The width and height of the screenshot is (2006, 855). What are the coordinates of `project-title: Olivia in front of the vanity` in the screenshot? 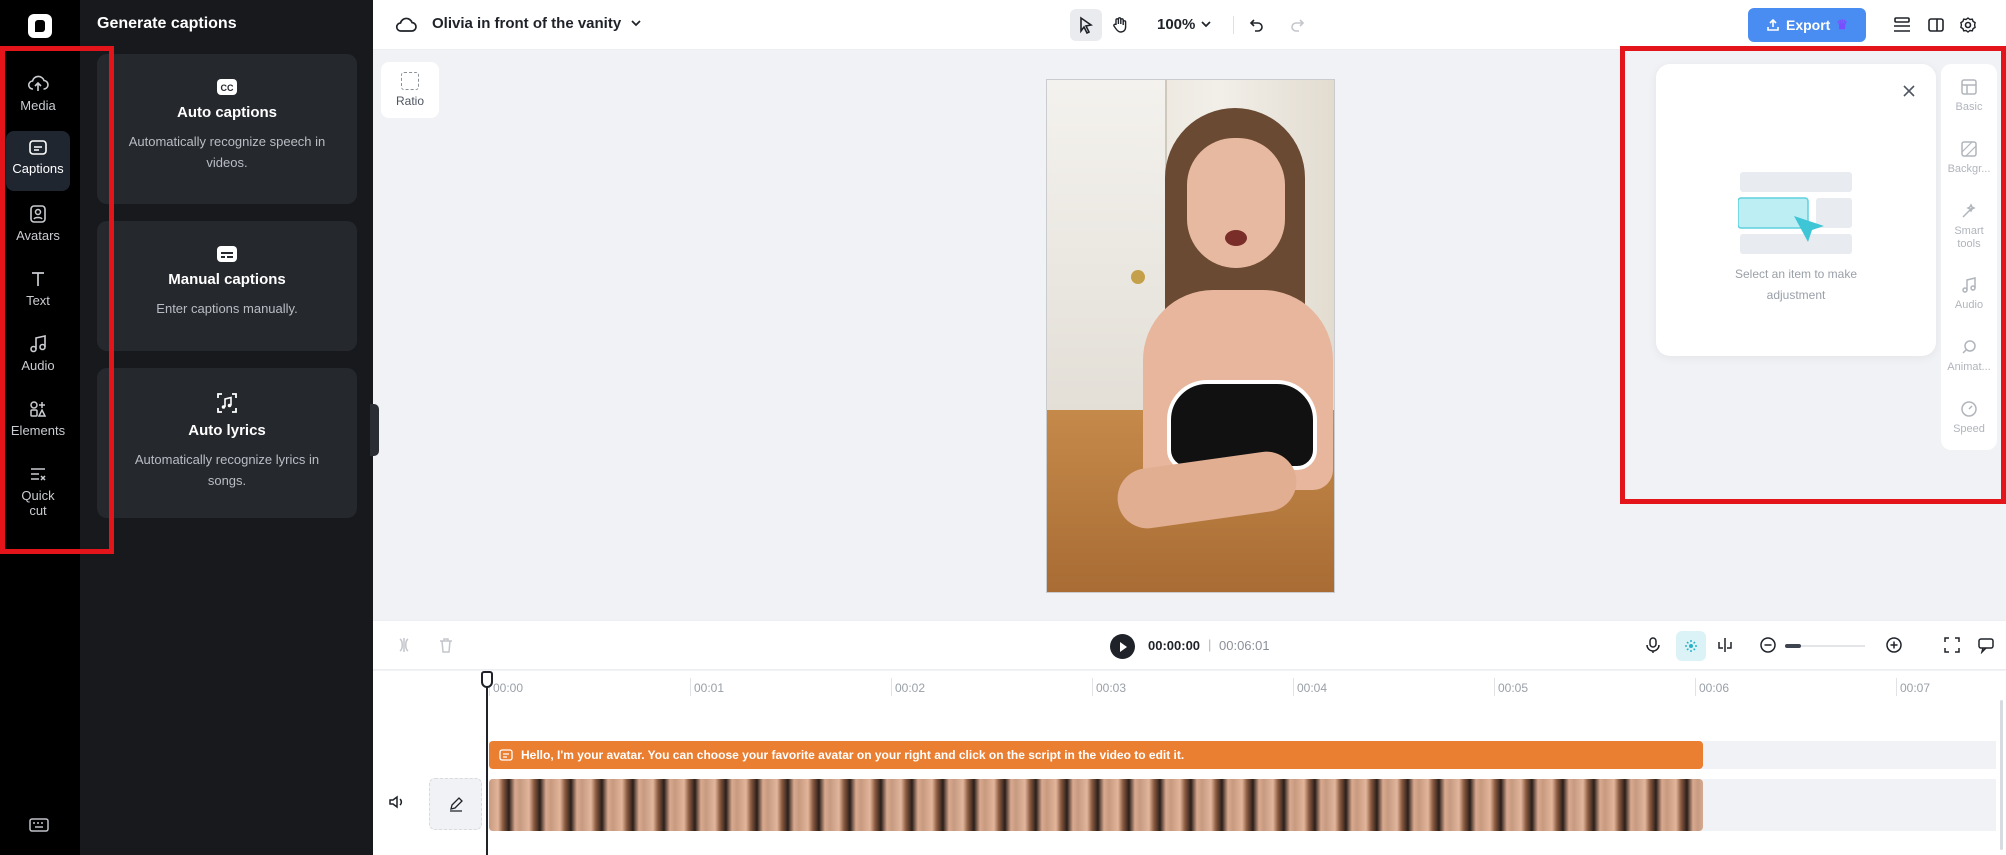 It's located at (526, 23).